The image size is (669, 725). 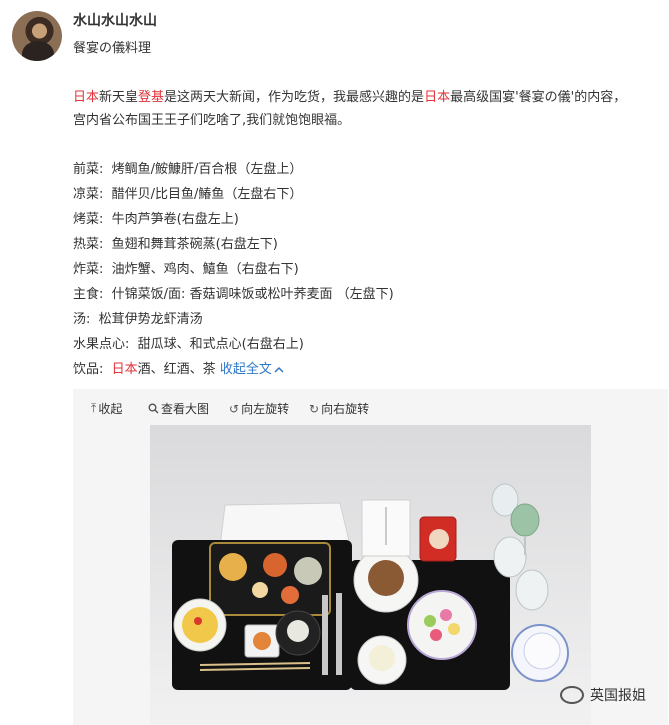 What do you see at coordinates (101, 344) in the screenshot?
I see `menu-label: 水果点心:` at bounding box center [101, 344].